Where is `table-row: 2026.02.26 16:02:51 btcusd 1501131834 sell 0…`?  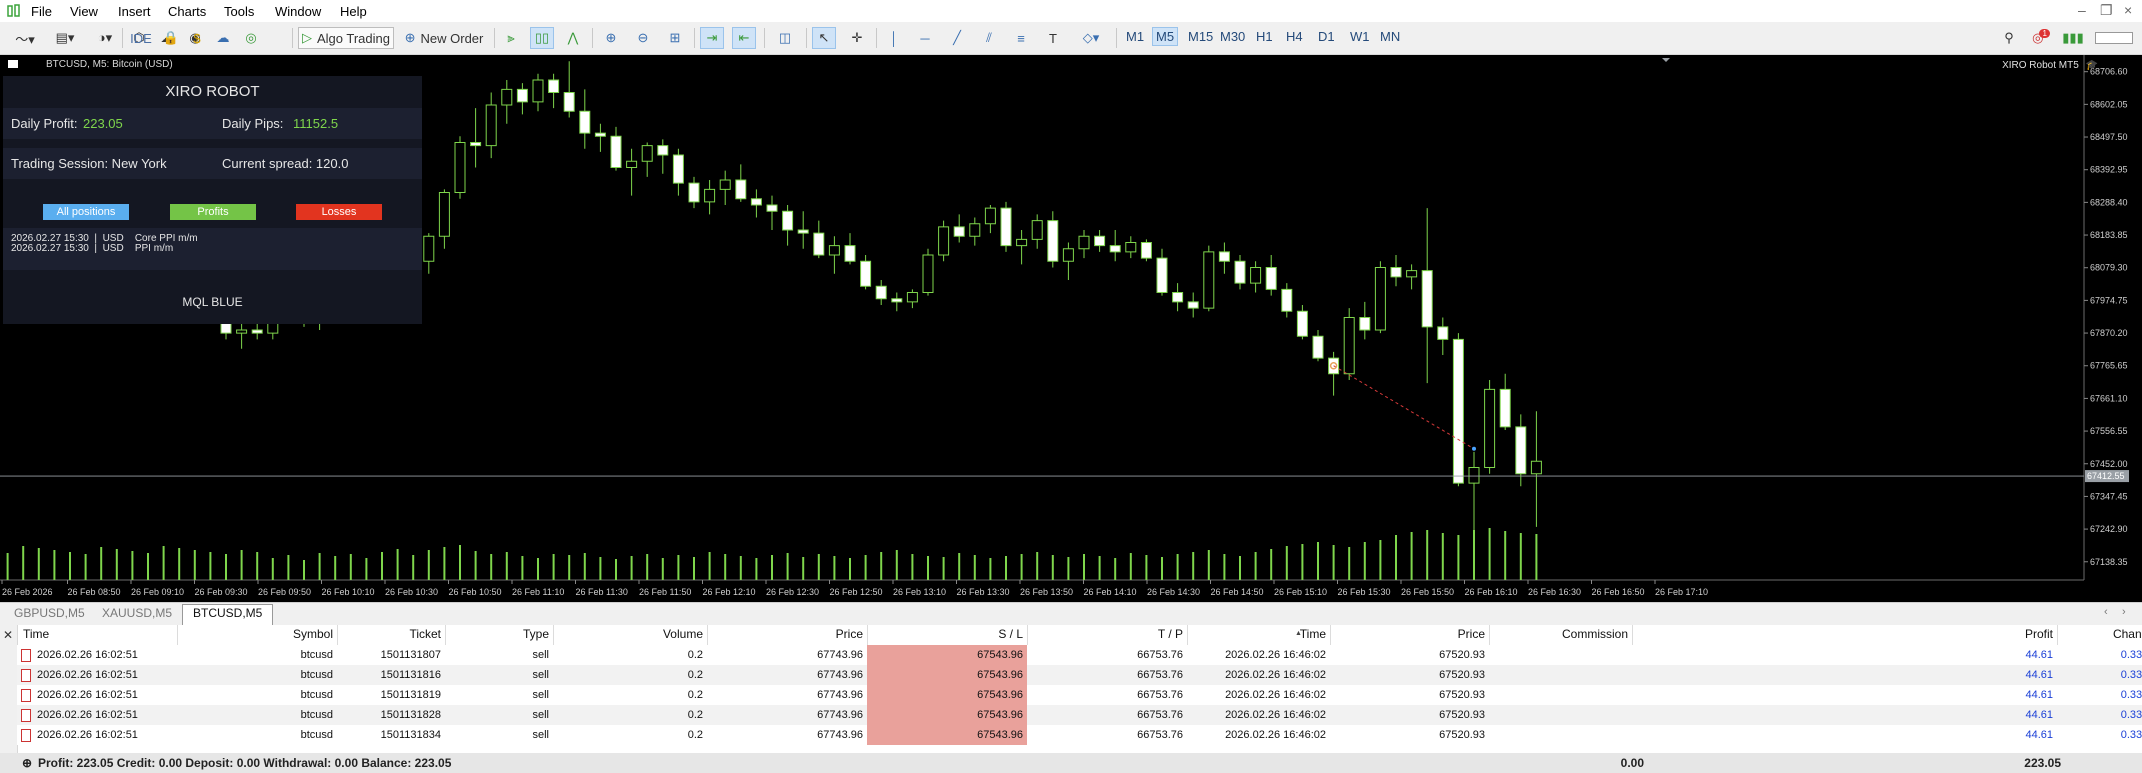 table-row: 2026.02.26 16:02:51 btcusd 1501131834 sell 0… is located at coordinates (1079, 735).